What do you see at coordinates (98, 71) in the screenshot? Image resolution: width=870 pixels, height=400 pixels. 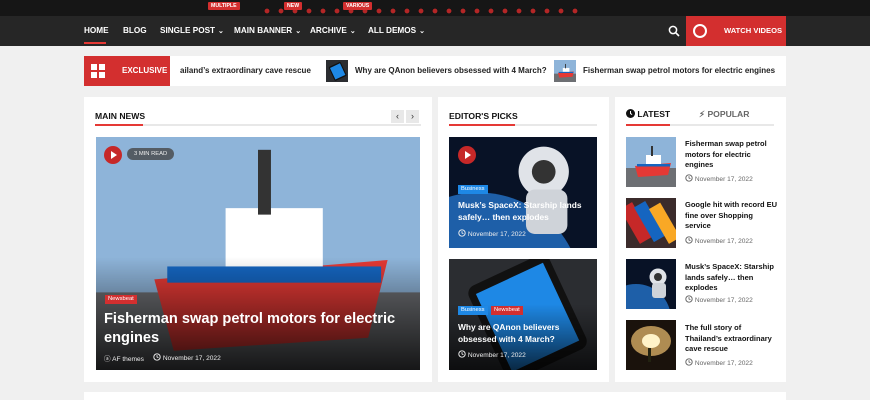 I see `grid-icon` at bounding box center [98, 71].